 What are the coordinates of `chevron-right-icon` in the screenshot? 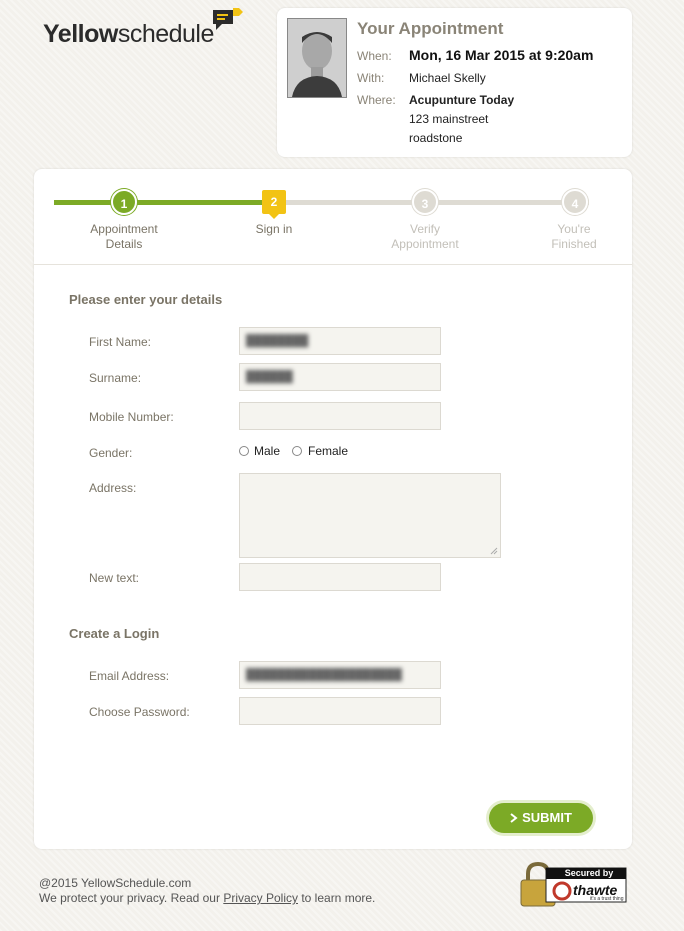 It's located at (514, 818).